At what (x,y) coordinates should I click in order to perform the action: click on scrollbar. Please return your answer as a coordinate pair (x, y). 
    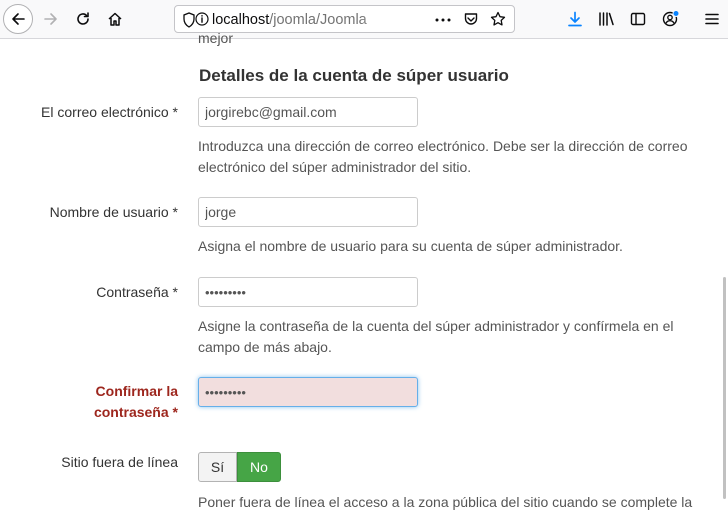
    Looking at the image, I should click on (724, 273).